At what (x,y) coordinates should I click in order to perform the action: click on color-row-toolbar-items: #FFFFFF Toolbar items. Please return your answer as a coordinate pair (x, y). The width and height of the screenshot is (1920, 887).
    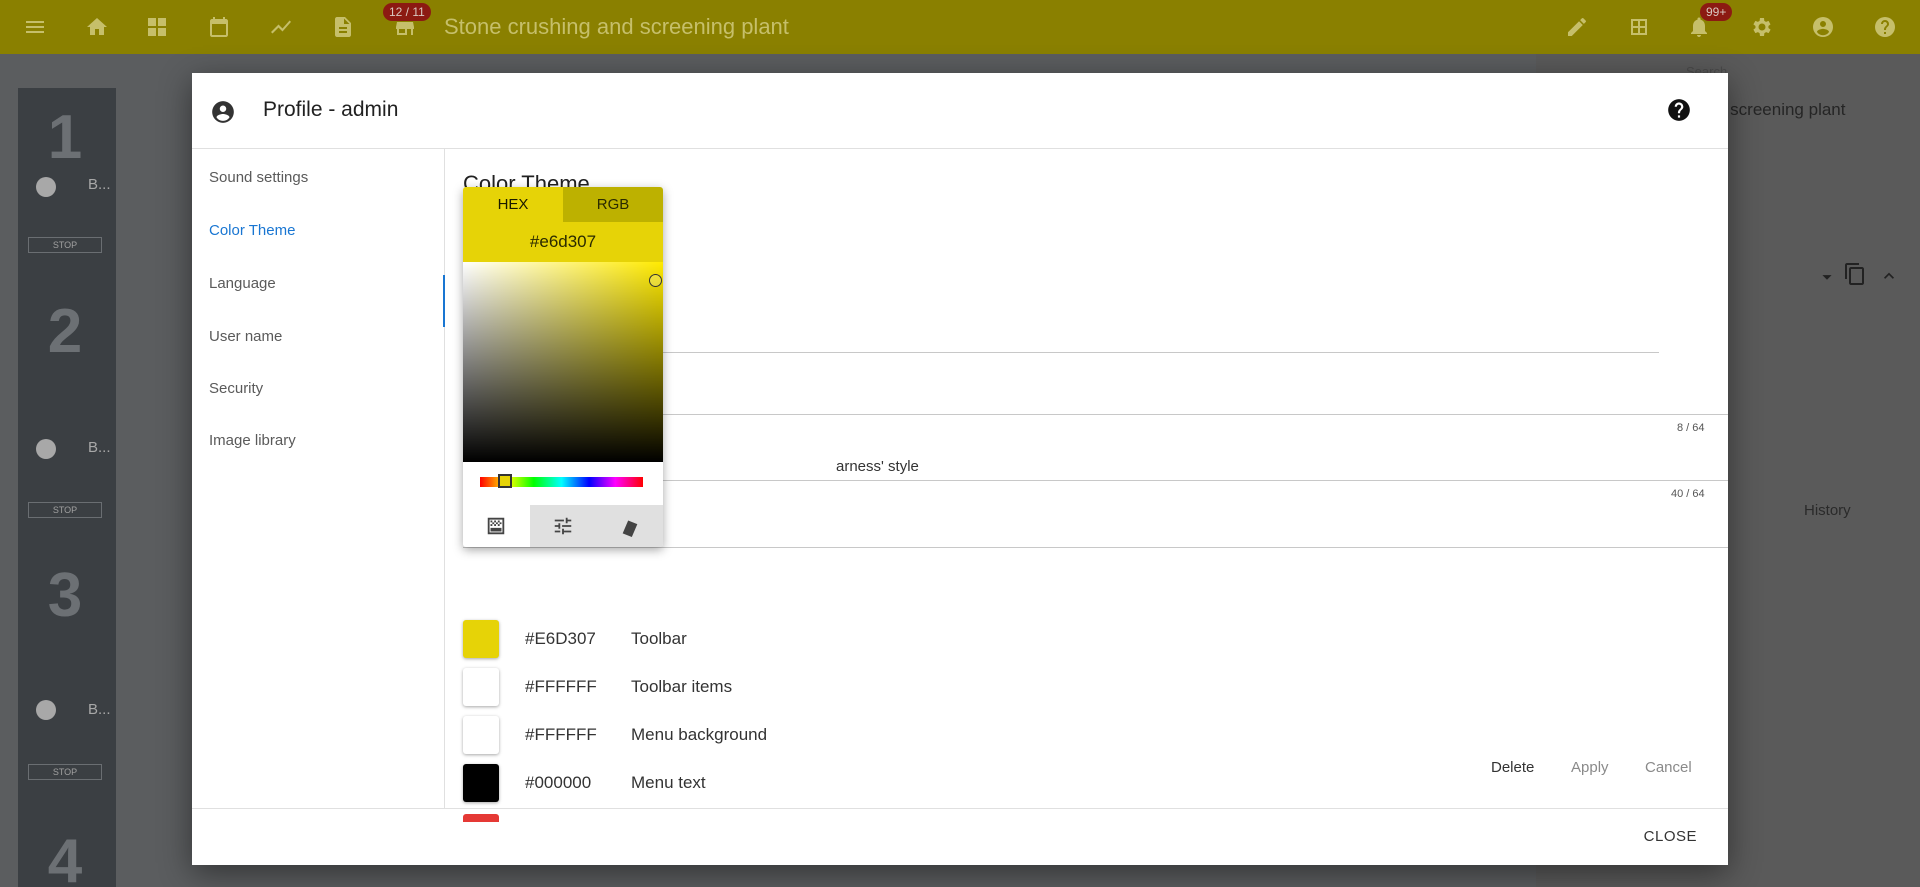
    Looking at the image, I should click on (597, 687).